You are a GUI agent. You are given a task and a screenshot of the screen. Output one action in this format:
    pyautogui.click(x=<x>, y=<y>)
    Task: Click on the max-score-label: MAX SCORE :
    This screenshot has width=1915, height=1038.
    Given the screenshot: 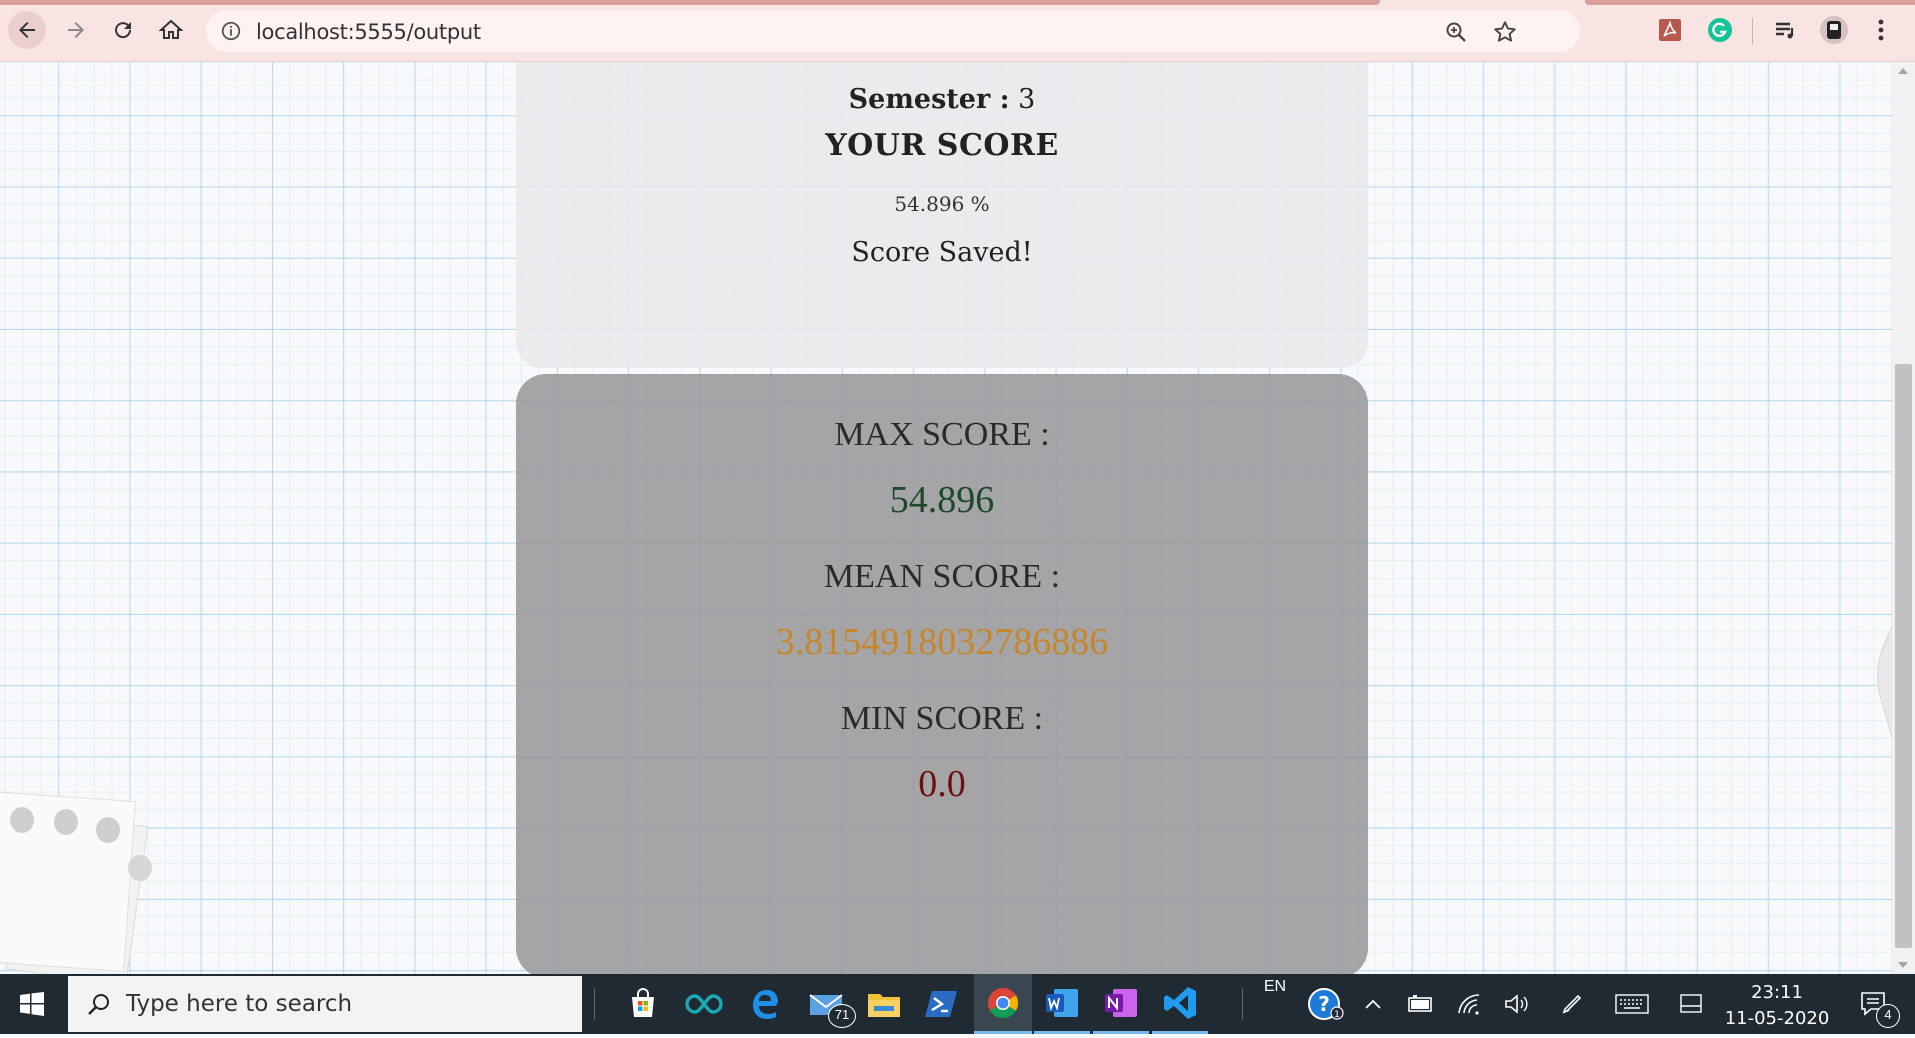 What is the action you would take?
    pyautogui.click(x=942, y=434)
    